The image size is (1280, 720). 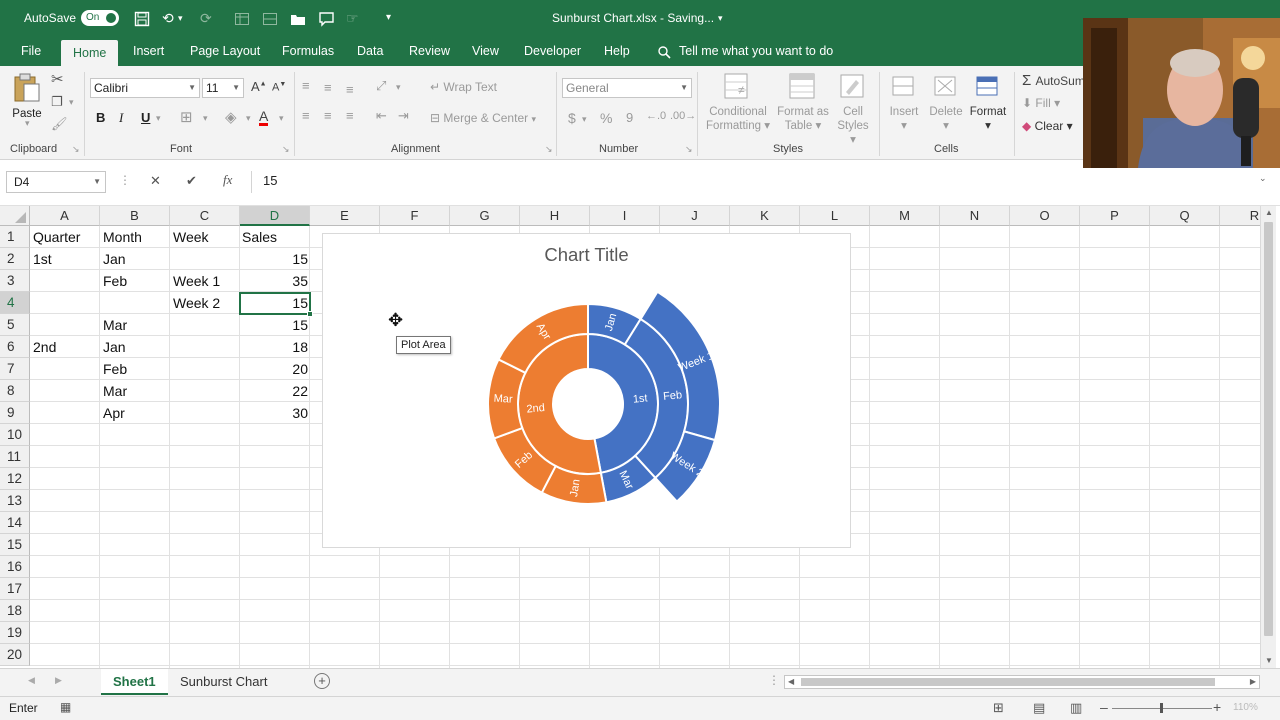 What do you see at coordinates (275, 391) in the screenshot?
I see `cell-d8: 22` at bounding box center [275, 391].